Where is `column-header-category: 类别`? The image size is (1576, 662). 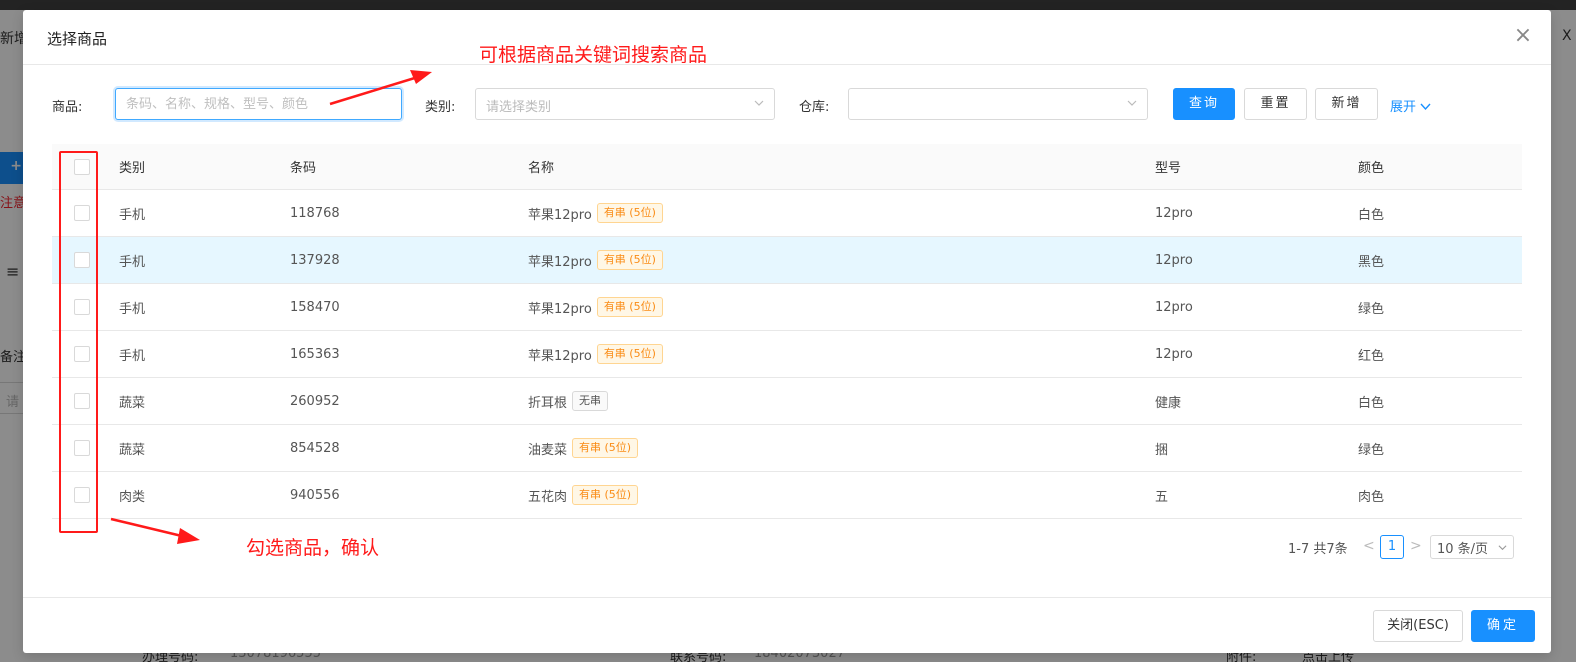
column-header-category: 类别 is located at coordinates (132, 168).